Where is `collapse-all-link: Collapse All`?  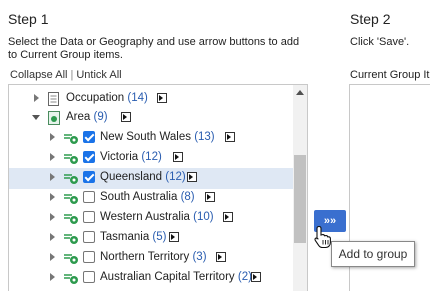
collapse-all-link: Collapse All is located at coordinates (38, 75).